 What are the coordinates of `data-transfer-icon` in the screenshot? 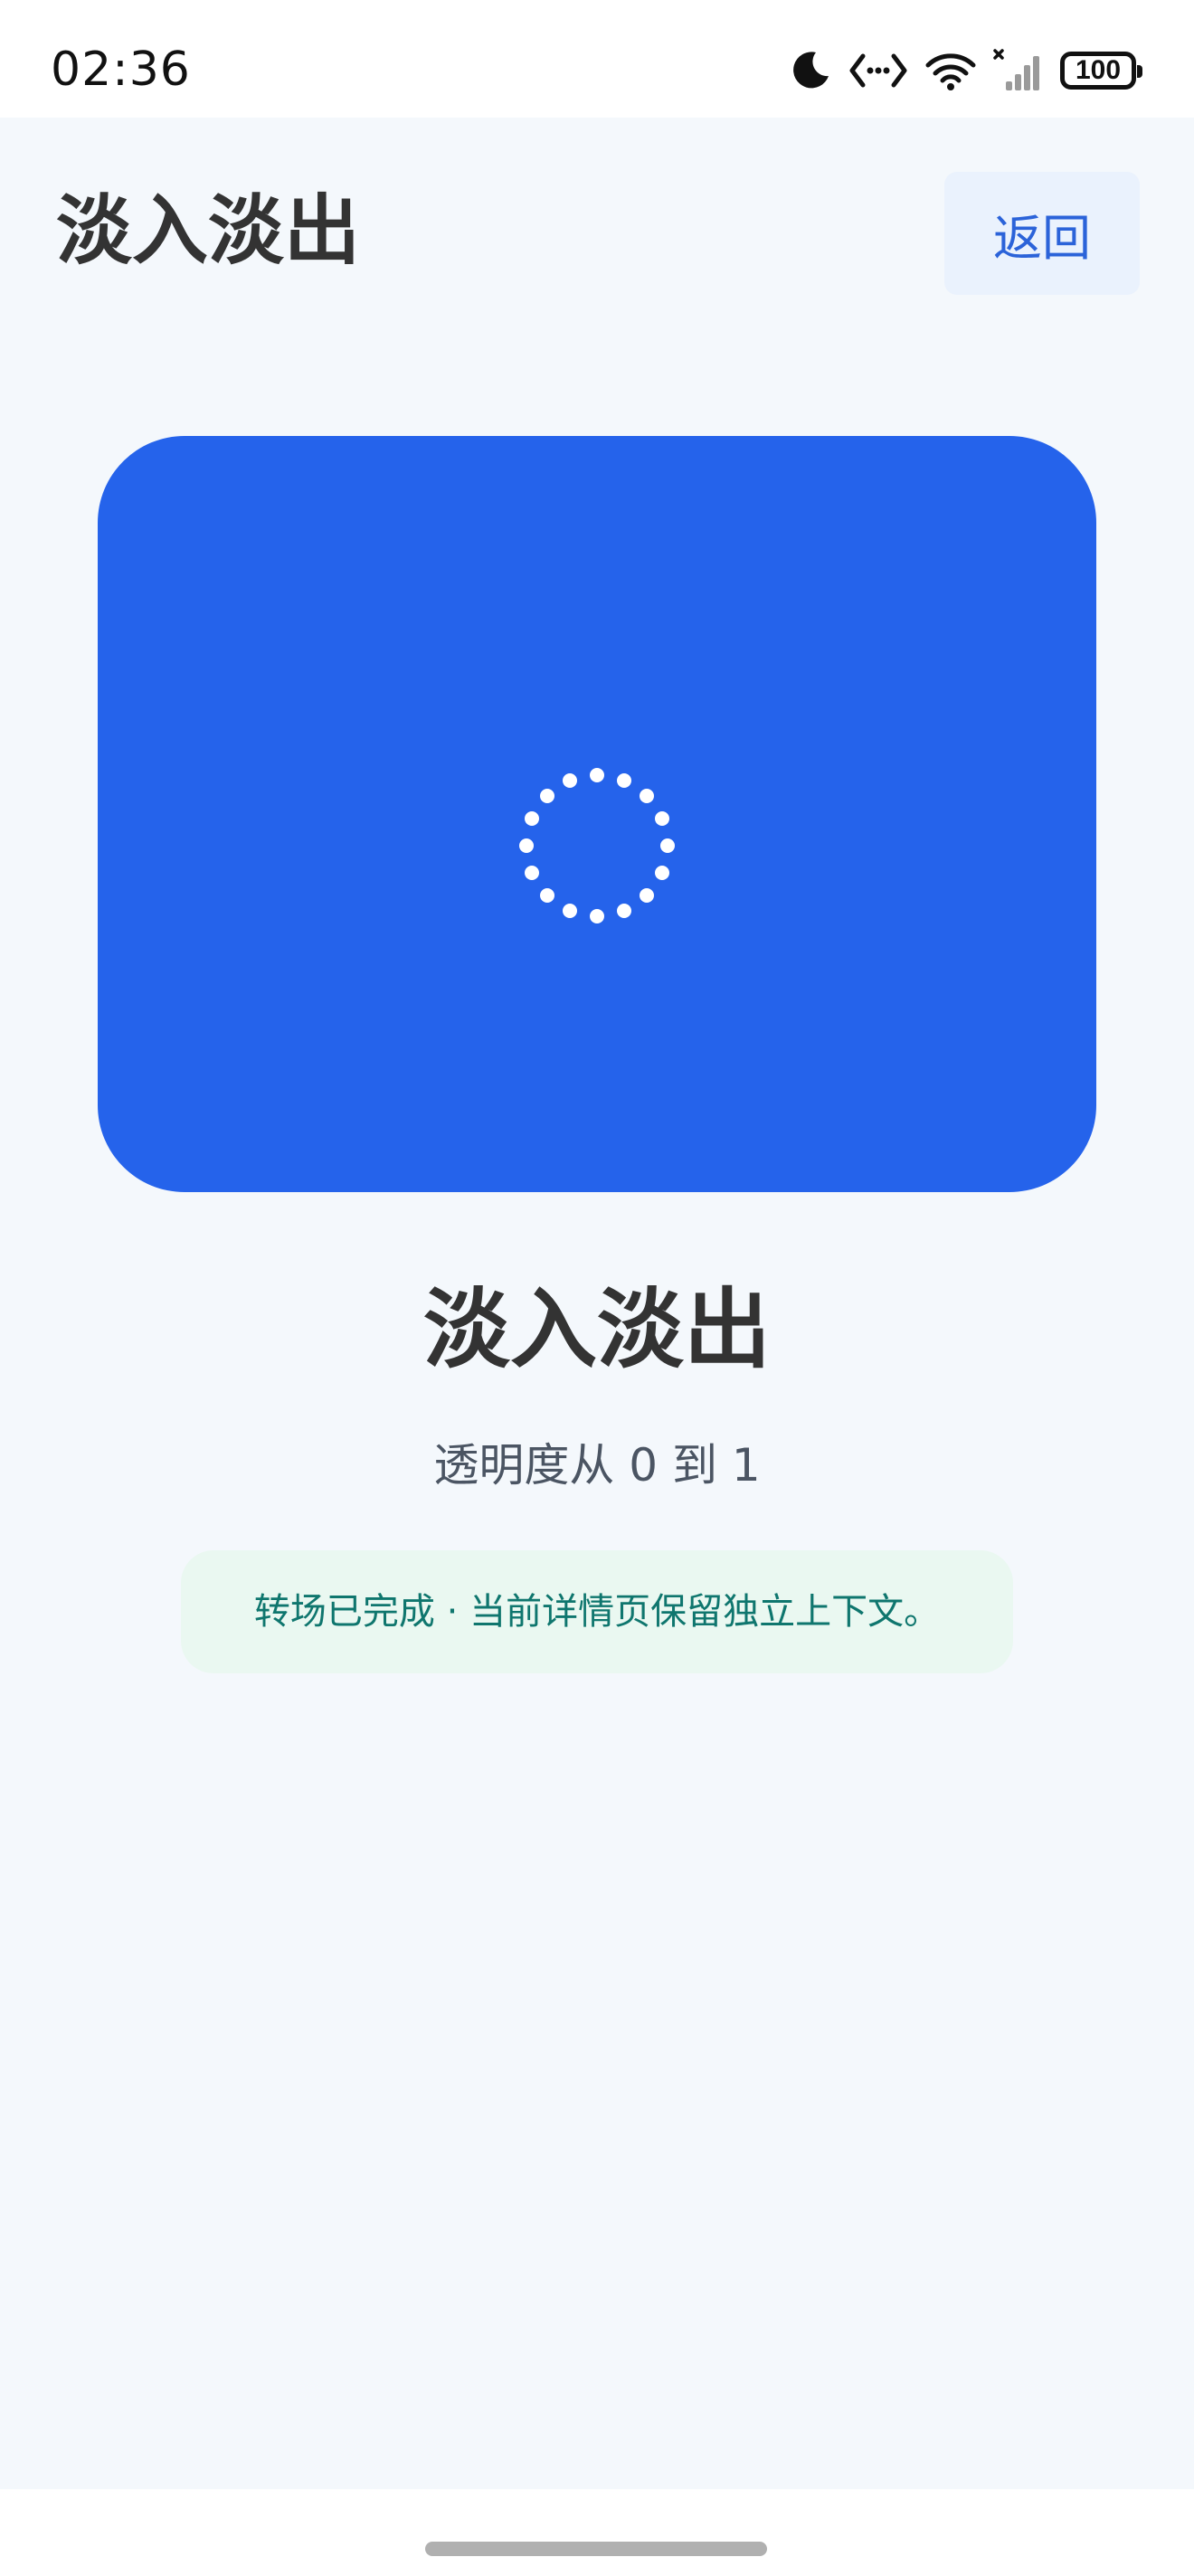 It's located at (878, 70).